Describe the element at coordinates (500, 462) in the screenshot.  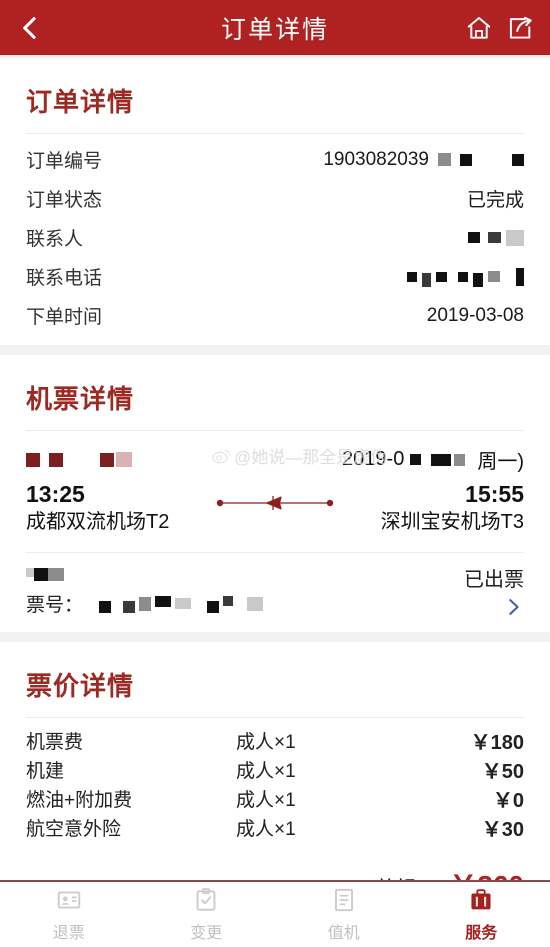
I see `flight-date-suffix: 周一)` at that location.